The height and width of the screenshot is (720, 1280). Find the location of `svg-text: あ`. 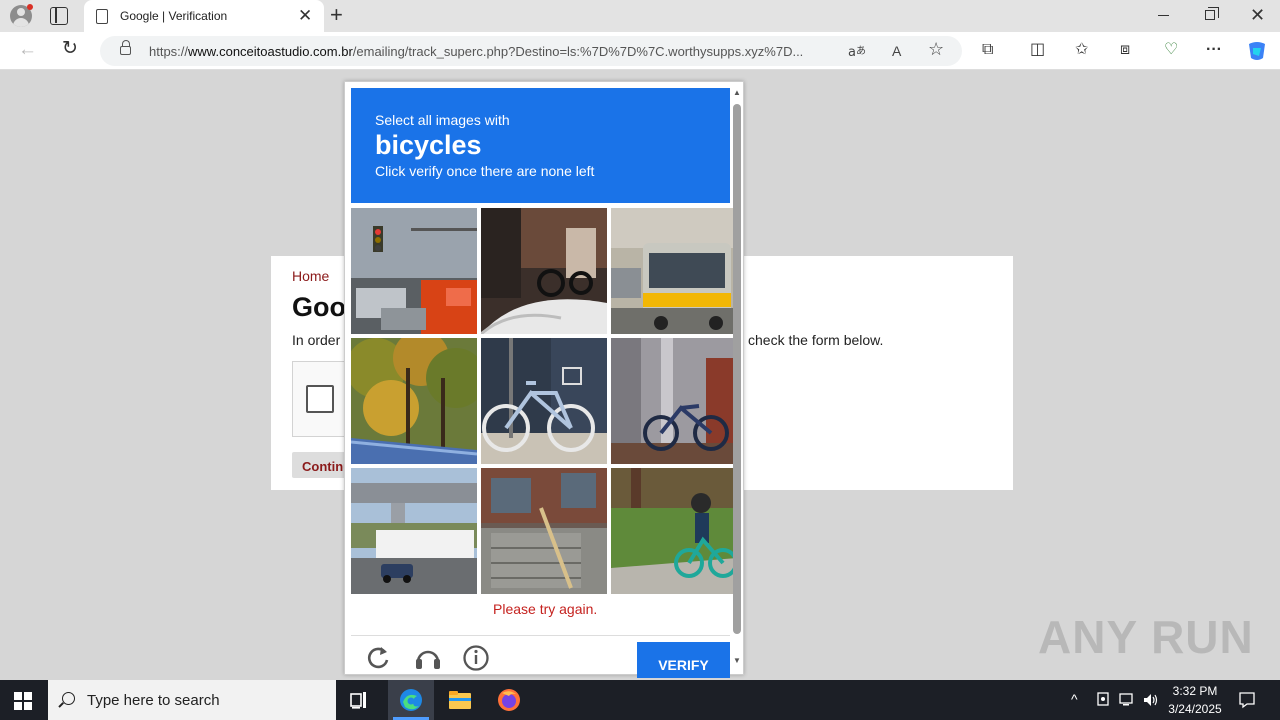

svg-text: あ is located at coordinates (861, 51).